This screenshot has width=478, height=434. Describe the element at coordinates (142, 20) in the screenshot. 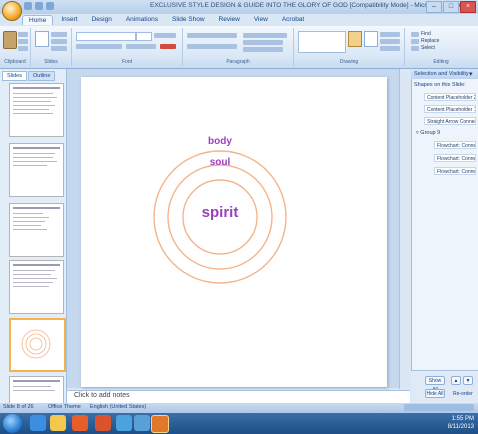

I see `tab-animations: Animations` at that location.